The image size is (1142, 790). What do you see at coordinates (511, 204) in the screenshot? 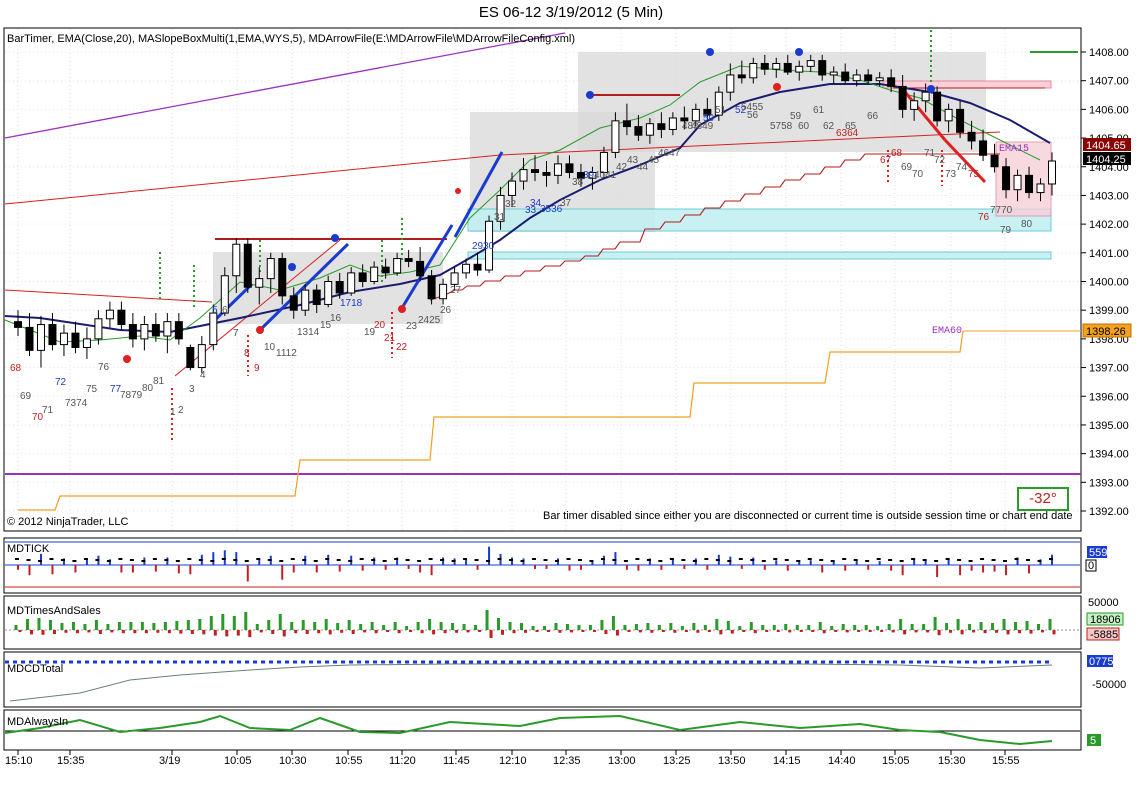
I see `bar-label: 32` at bounding box center [511, 204].